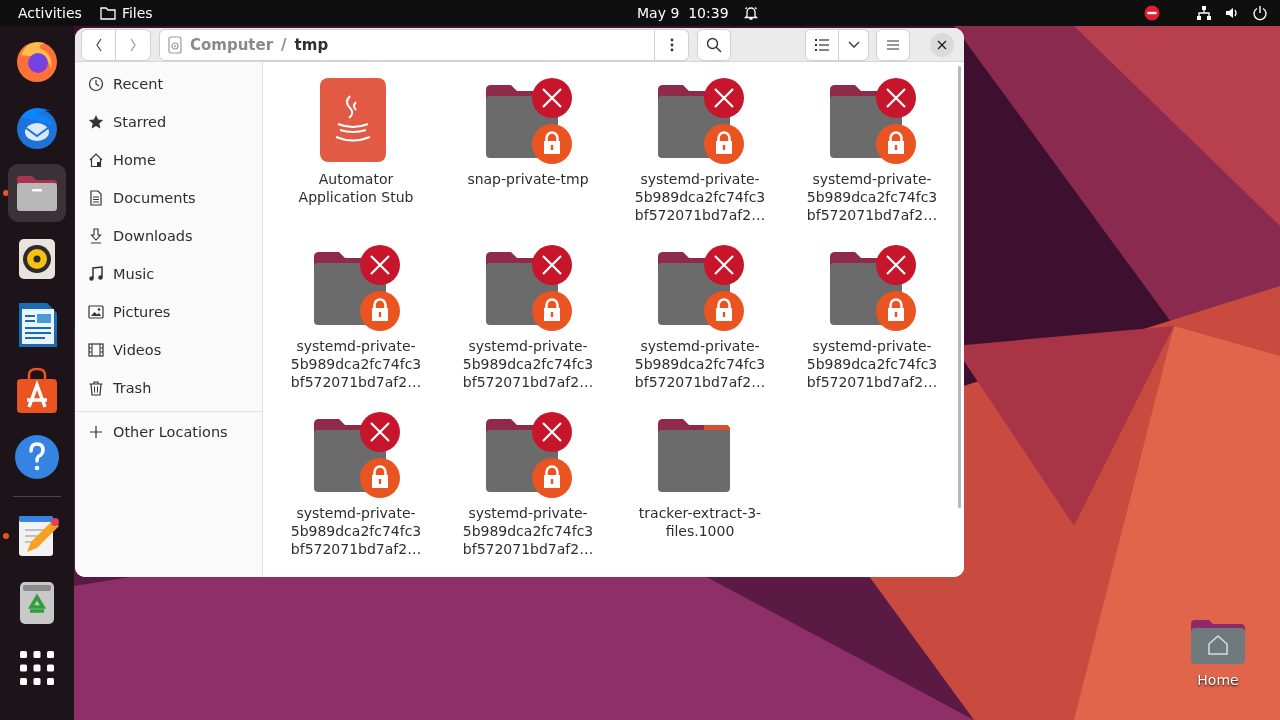  Describe the element at coordinates (671, 44) in the screenshot. I see `more-icon` at that location.